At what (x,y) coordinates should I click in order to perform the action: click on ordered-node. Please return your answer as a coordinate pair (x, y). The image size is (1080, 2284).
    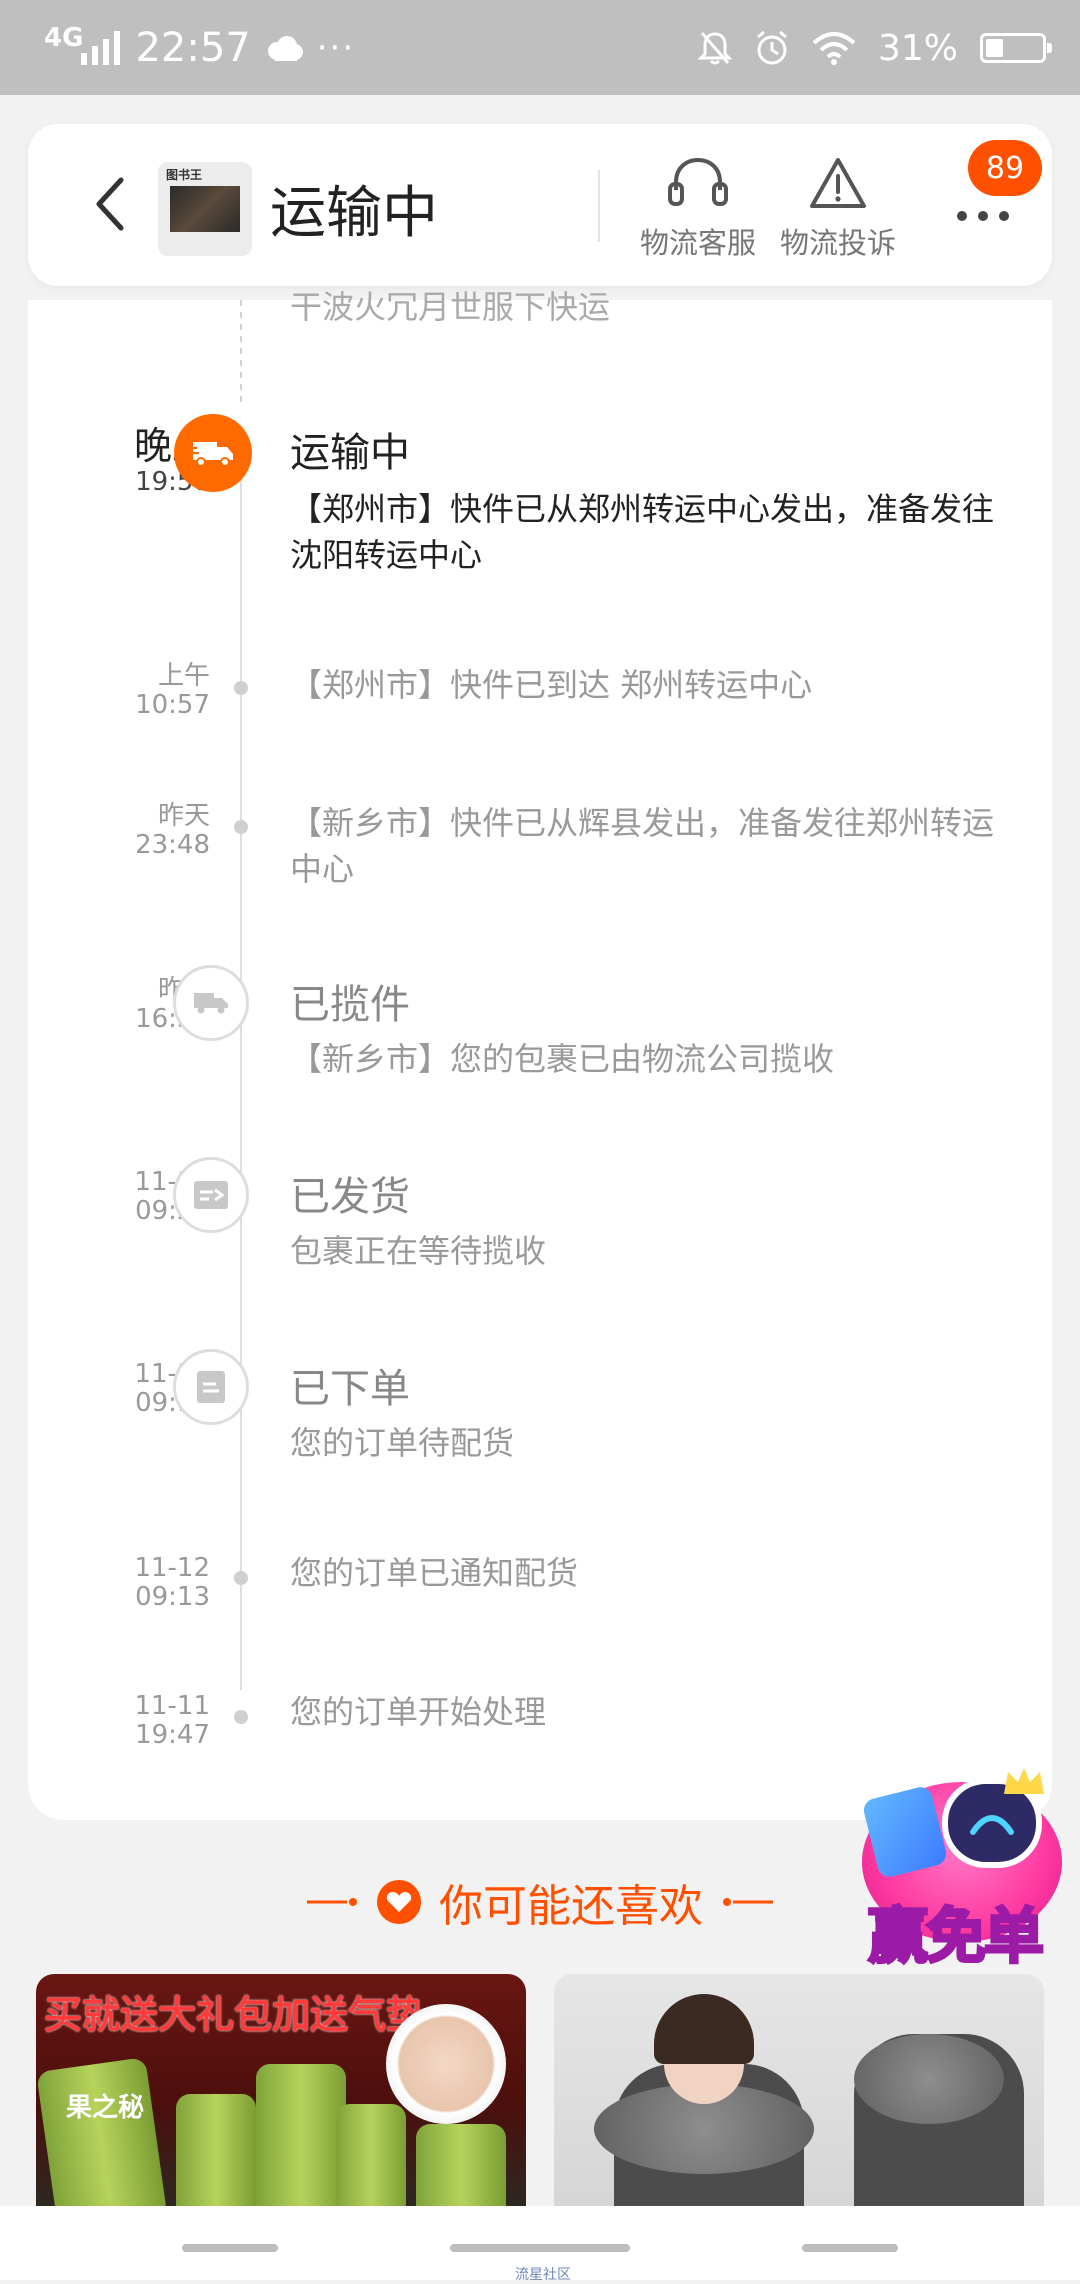
    Looking at the image, I should click on (211, 1387).